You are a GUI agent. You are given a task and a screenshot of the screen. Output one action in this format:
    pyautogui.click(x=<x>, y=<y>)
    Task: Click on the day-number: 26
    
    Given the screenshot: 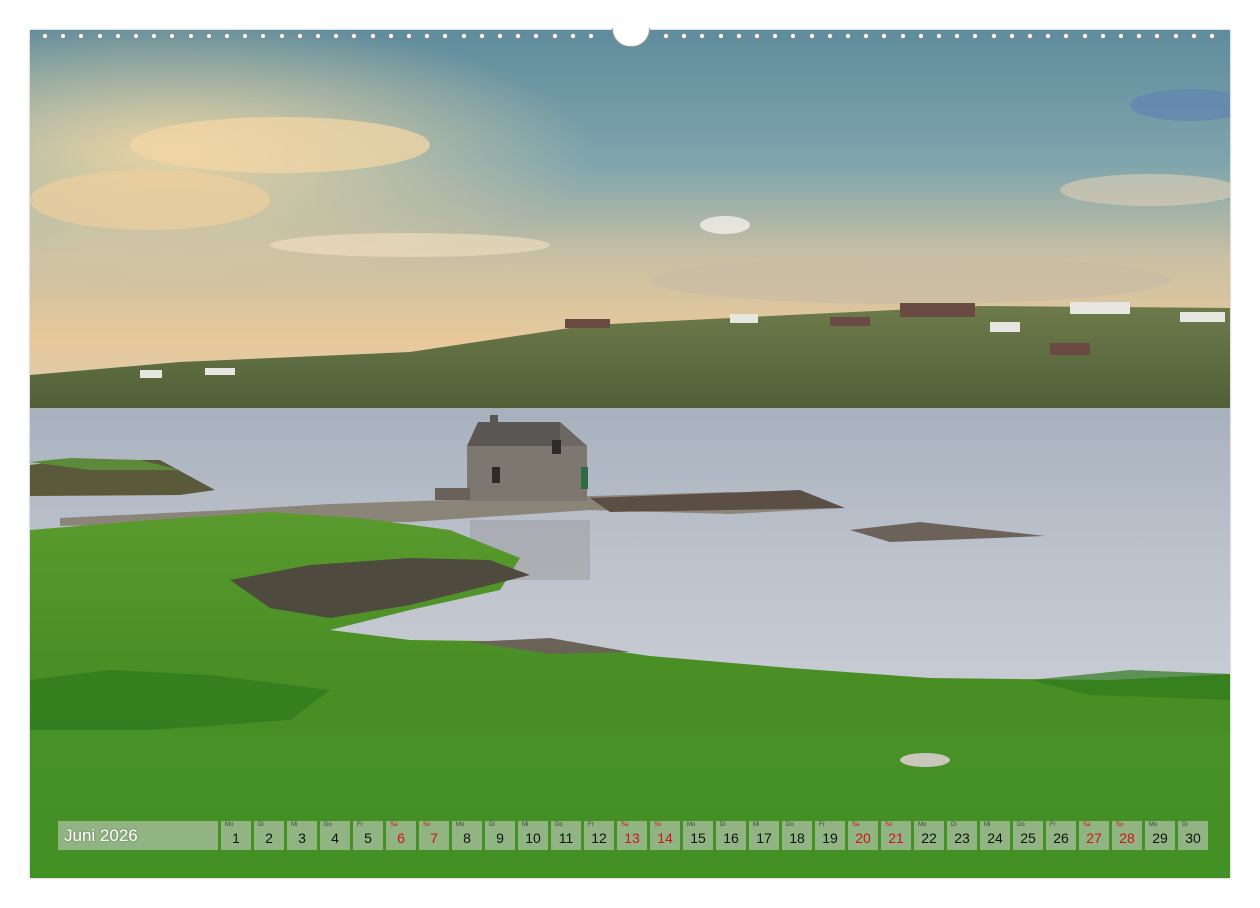 What is the action you would take?
    pyautogui.click(x=1061, y=838)
    